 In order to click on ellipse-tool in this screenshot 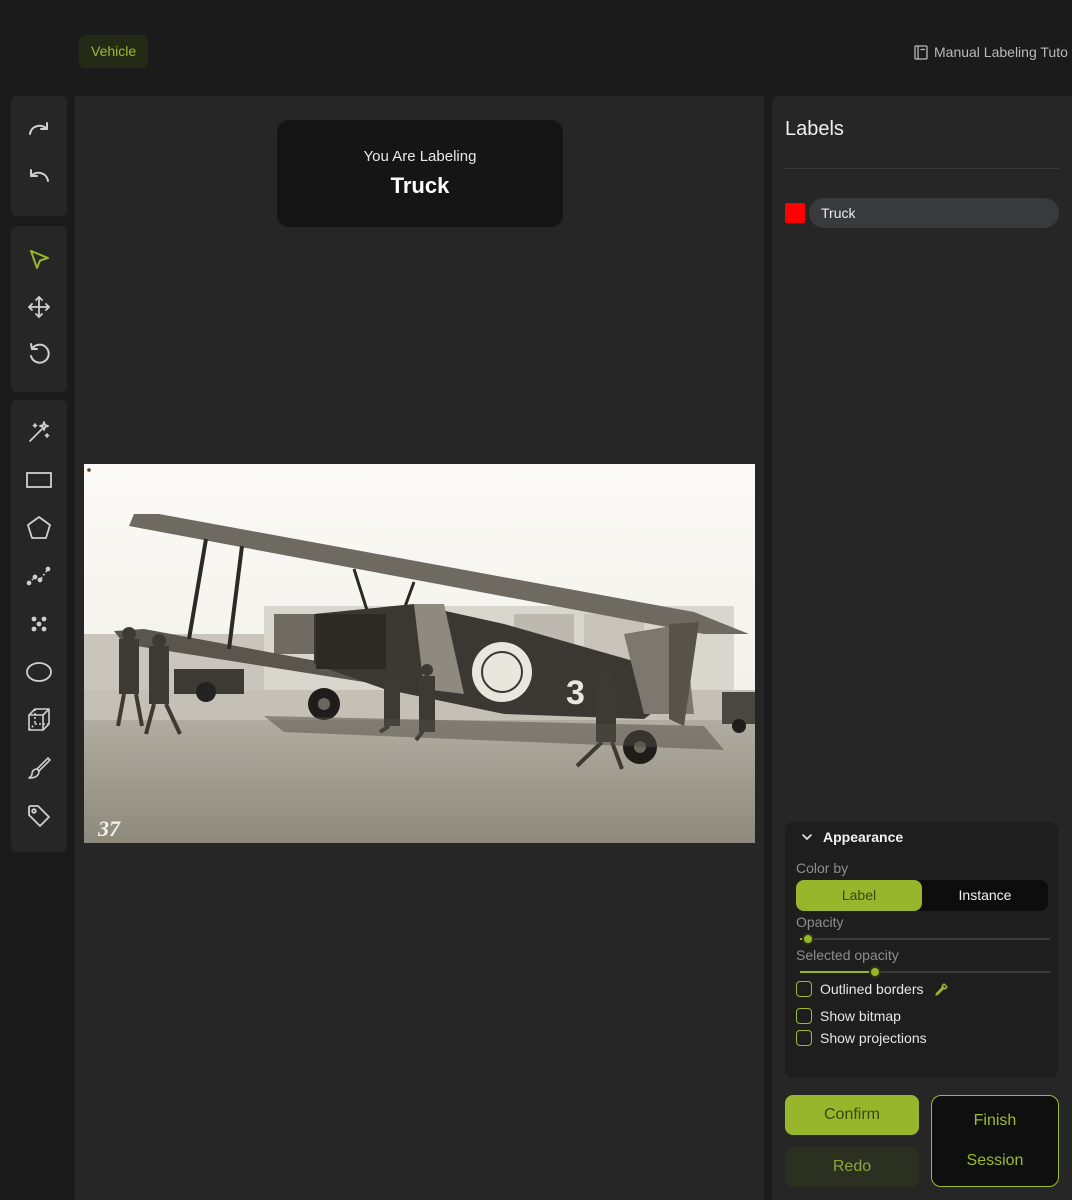, I will do `click(39, 672)`.